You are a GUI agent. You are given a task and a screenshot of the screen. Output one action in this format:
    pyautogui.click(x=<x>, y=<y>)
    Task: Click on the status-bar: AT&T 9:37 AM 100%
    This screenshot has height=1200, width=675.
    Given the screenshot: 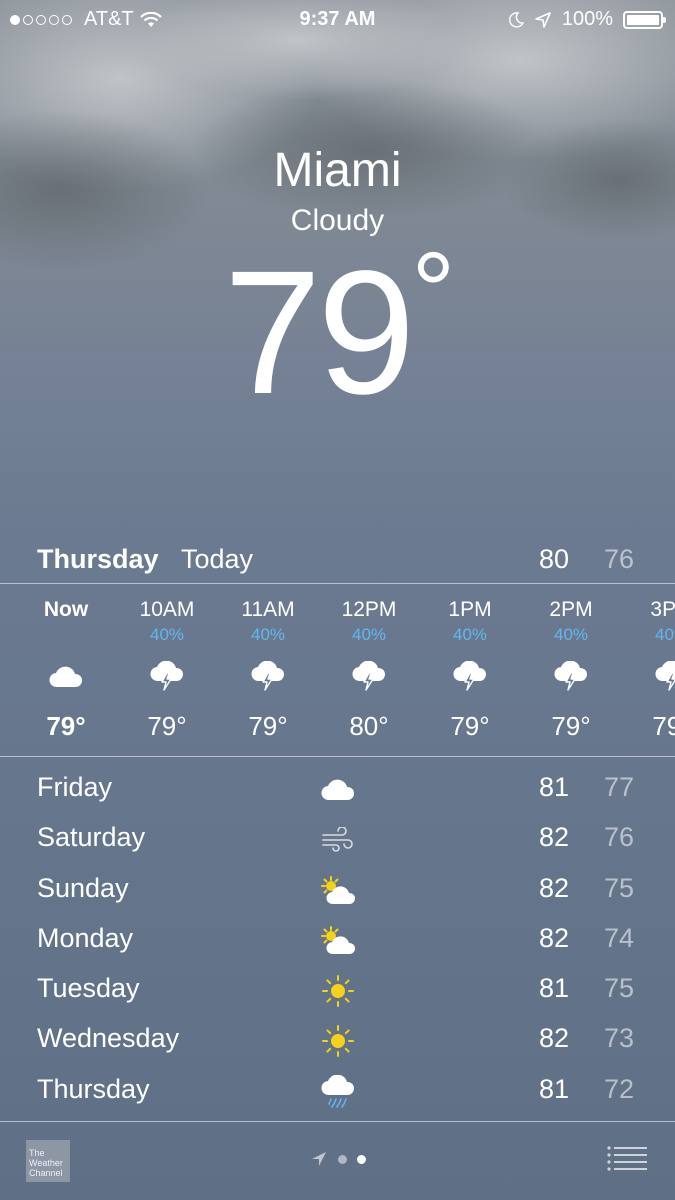 What is the action you would take?
    pyautogui.click(x=337, y=19)
    